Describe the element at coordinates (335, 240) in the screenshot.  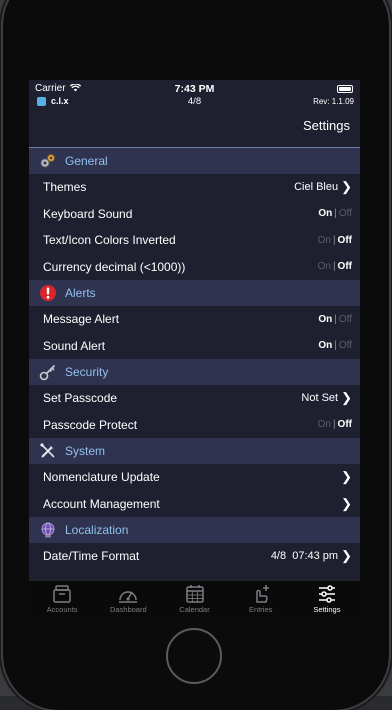
I see `text-icon-inverted-toggle: On|Off` at that location.